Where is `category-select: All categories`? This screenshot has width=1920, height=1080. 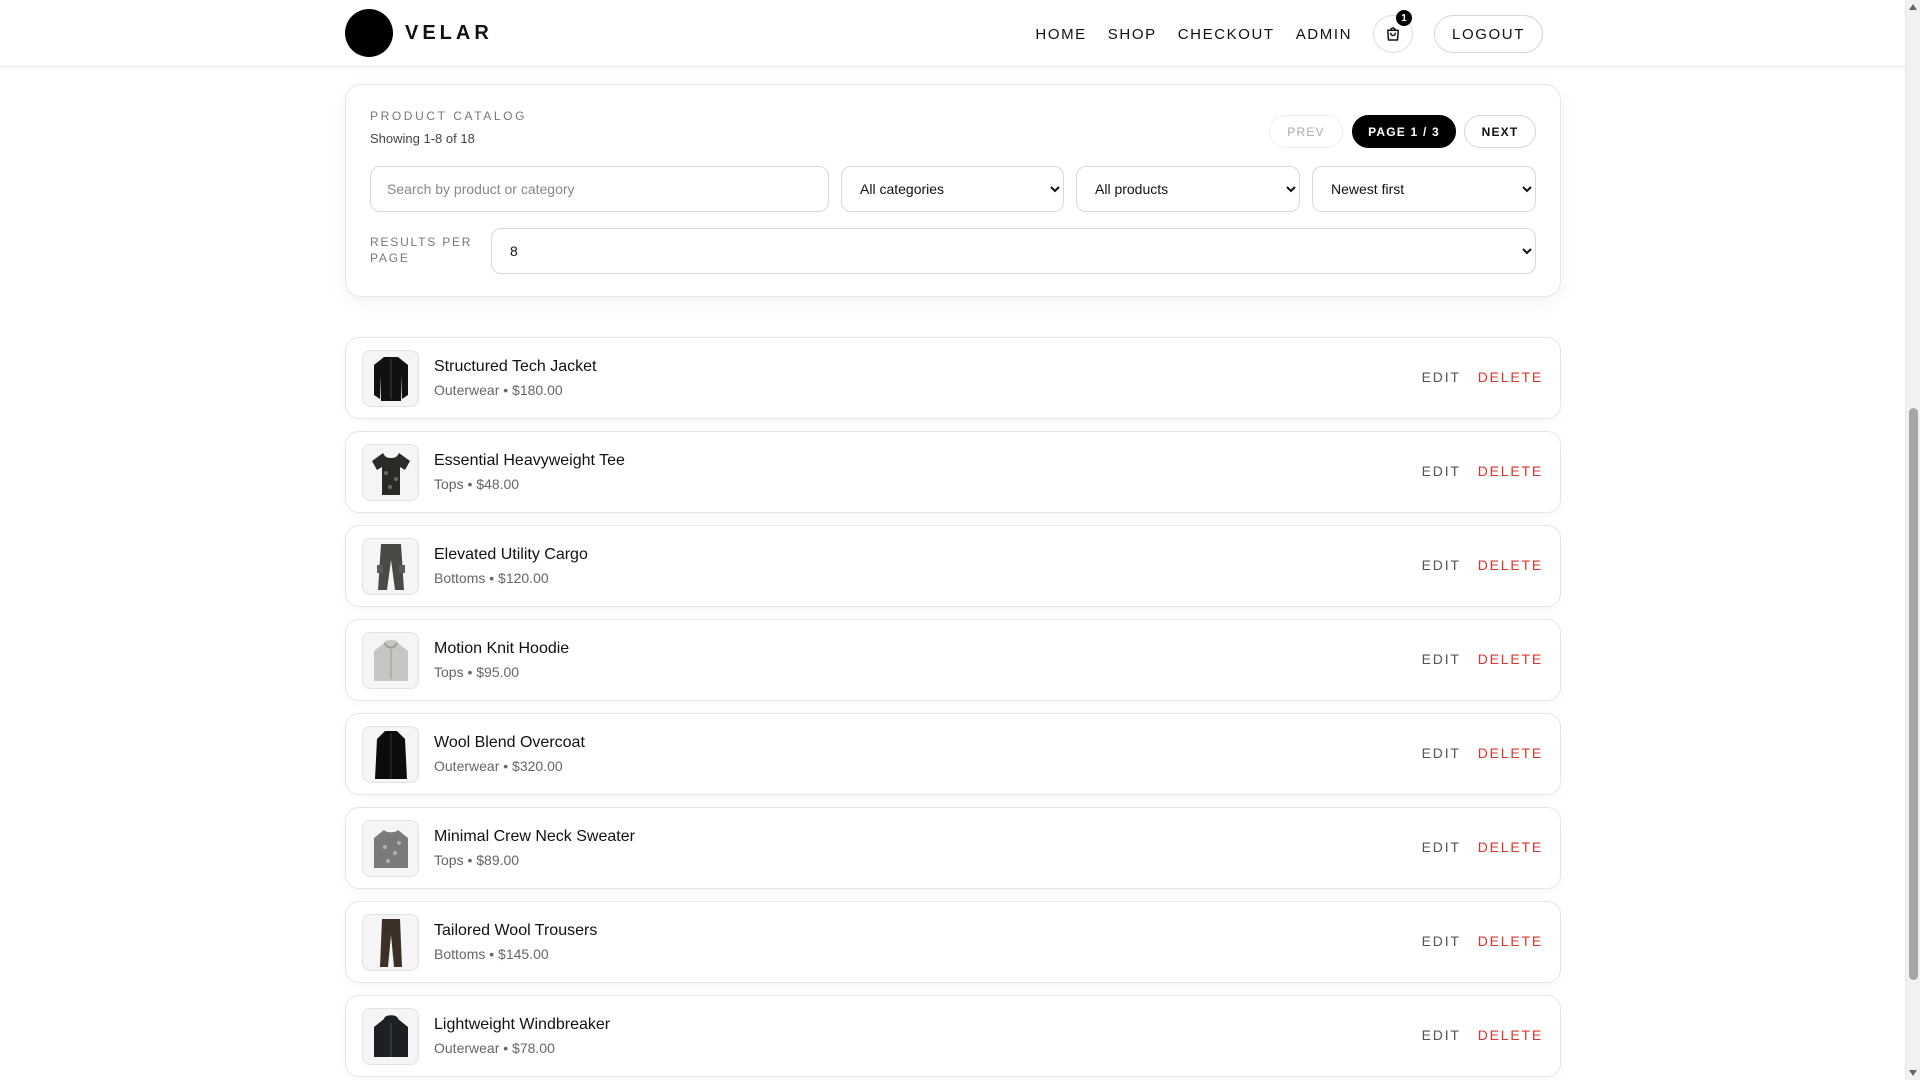 category-select: All categories is located at coordinates (952, 189).